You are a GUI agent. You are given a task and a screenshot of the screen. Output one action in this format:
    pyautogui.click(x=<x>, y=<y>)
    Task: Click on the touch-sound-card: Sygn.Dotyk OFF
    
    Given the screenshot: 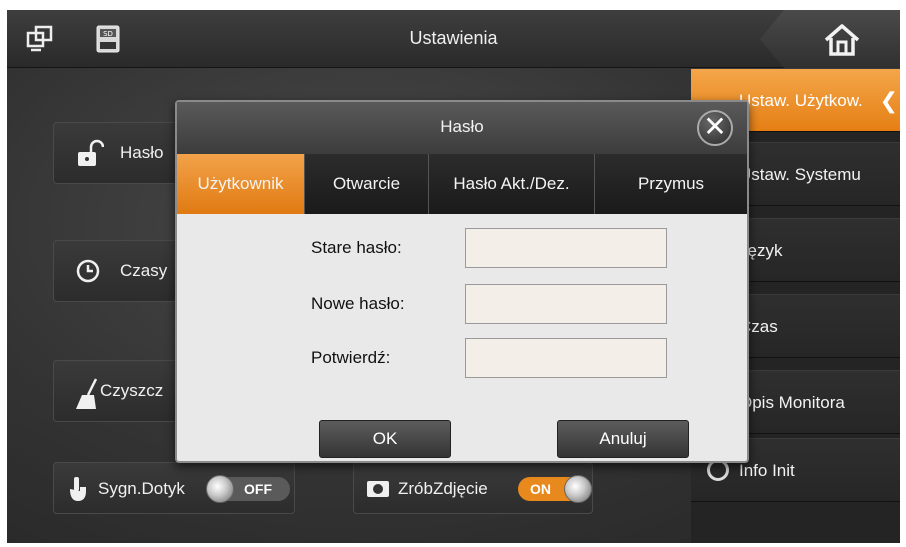 What is the action you would take?
    pyautogui.click(x=174, y=488)
    